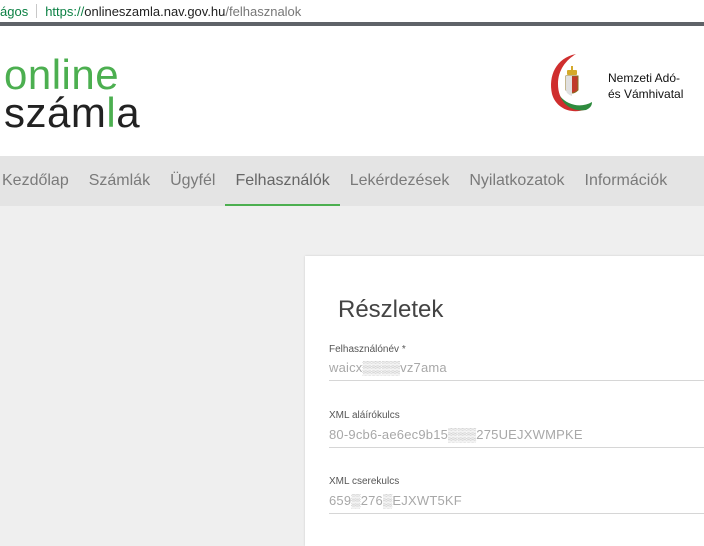  What do you see at coordinates (626, 181) in the screenshot?
I see `menu-item-informaciok: Információk` at bounding box center [626, 181].